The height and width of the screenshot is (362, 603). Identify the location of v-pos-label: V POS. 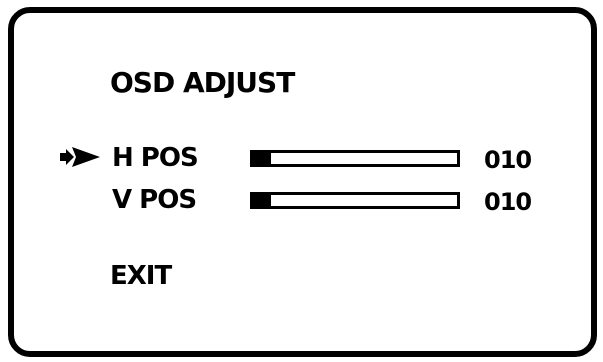
(154, 200).